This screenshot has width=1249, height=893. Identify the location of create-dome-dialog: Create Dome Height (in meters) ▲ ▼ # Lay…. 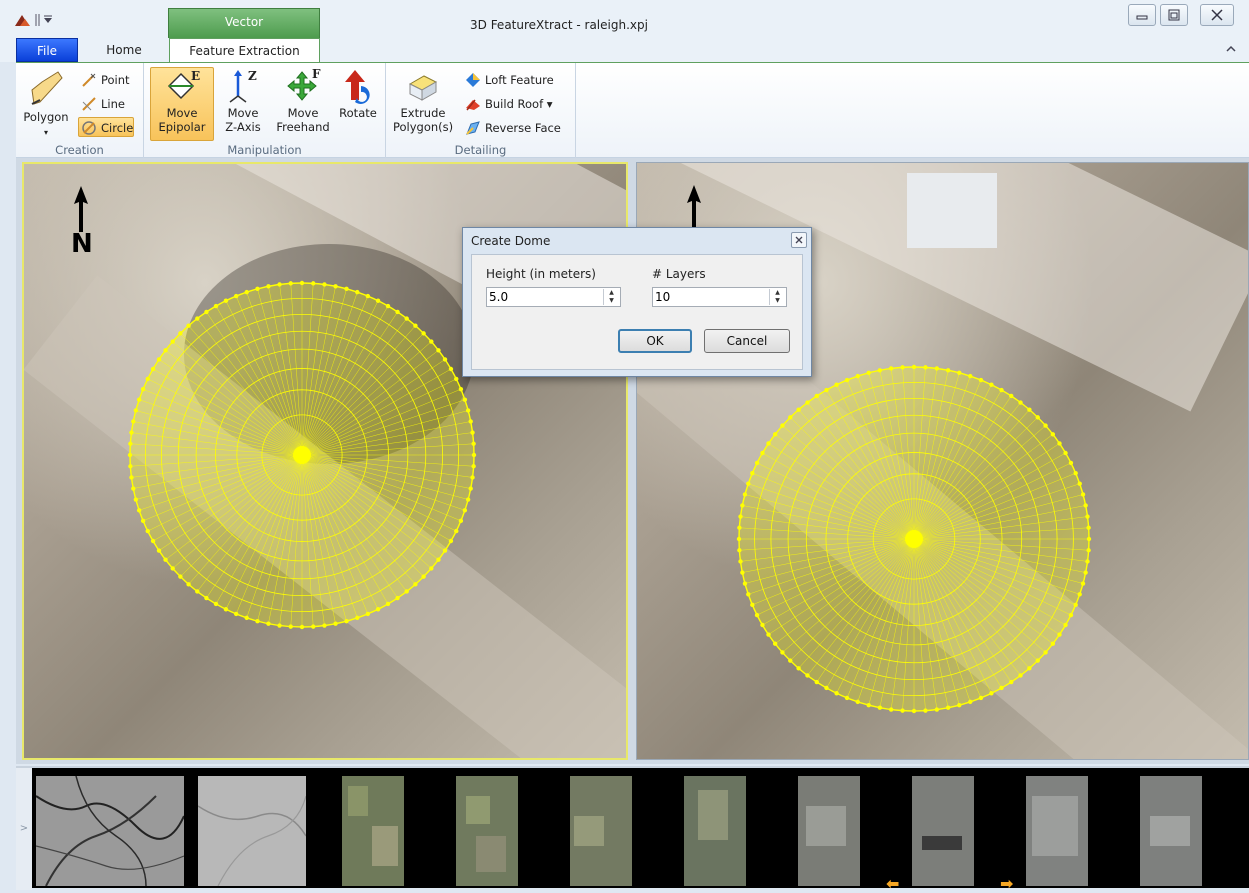
(637, 302).